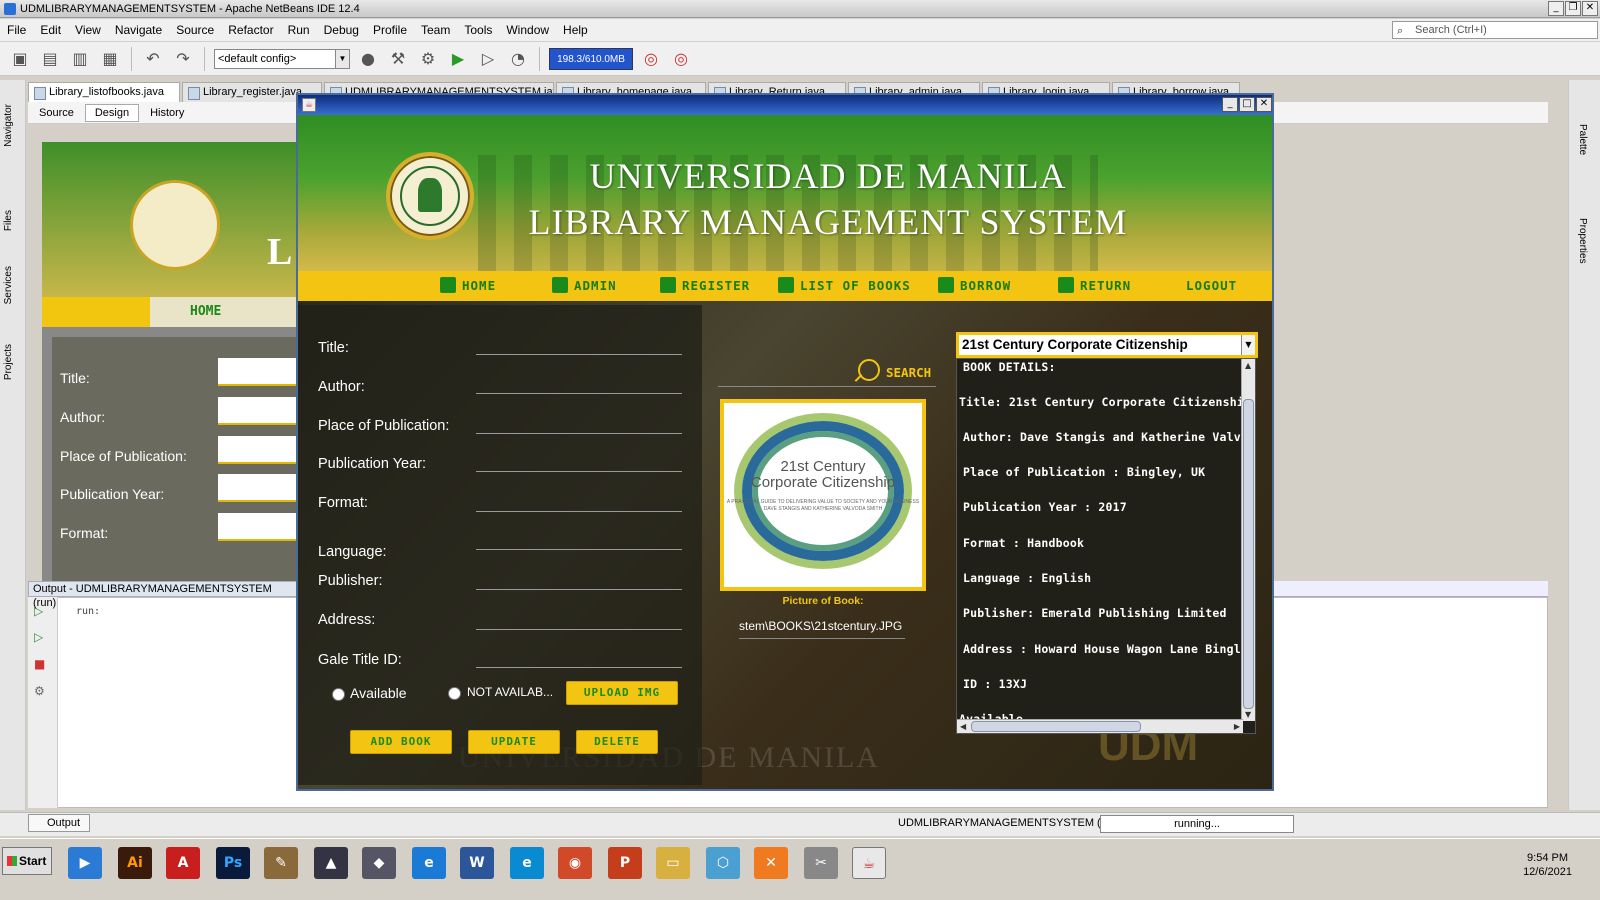 The image size is (1600, 900). Describe the element at coordinates (869, 863) in the screenshot. I see `java-icon: ☕` at that location.